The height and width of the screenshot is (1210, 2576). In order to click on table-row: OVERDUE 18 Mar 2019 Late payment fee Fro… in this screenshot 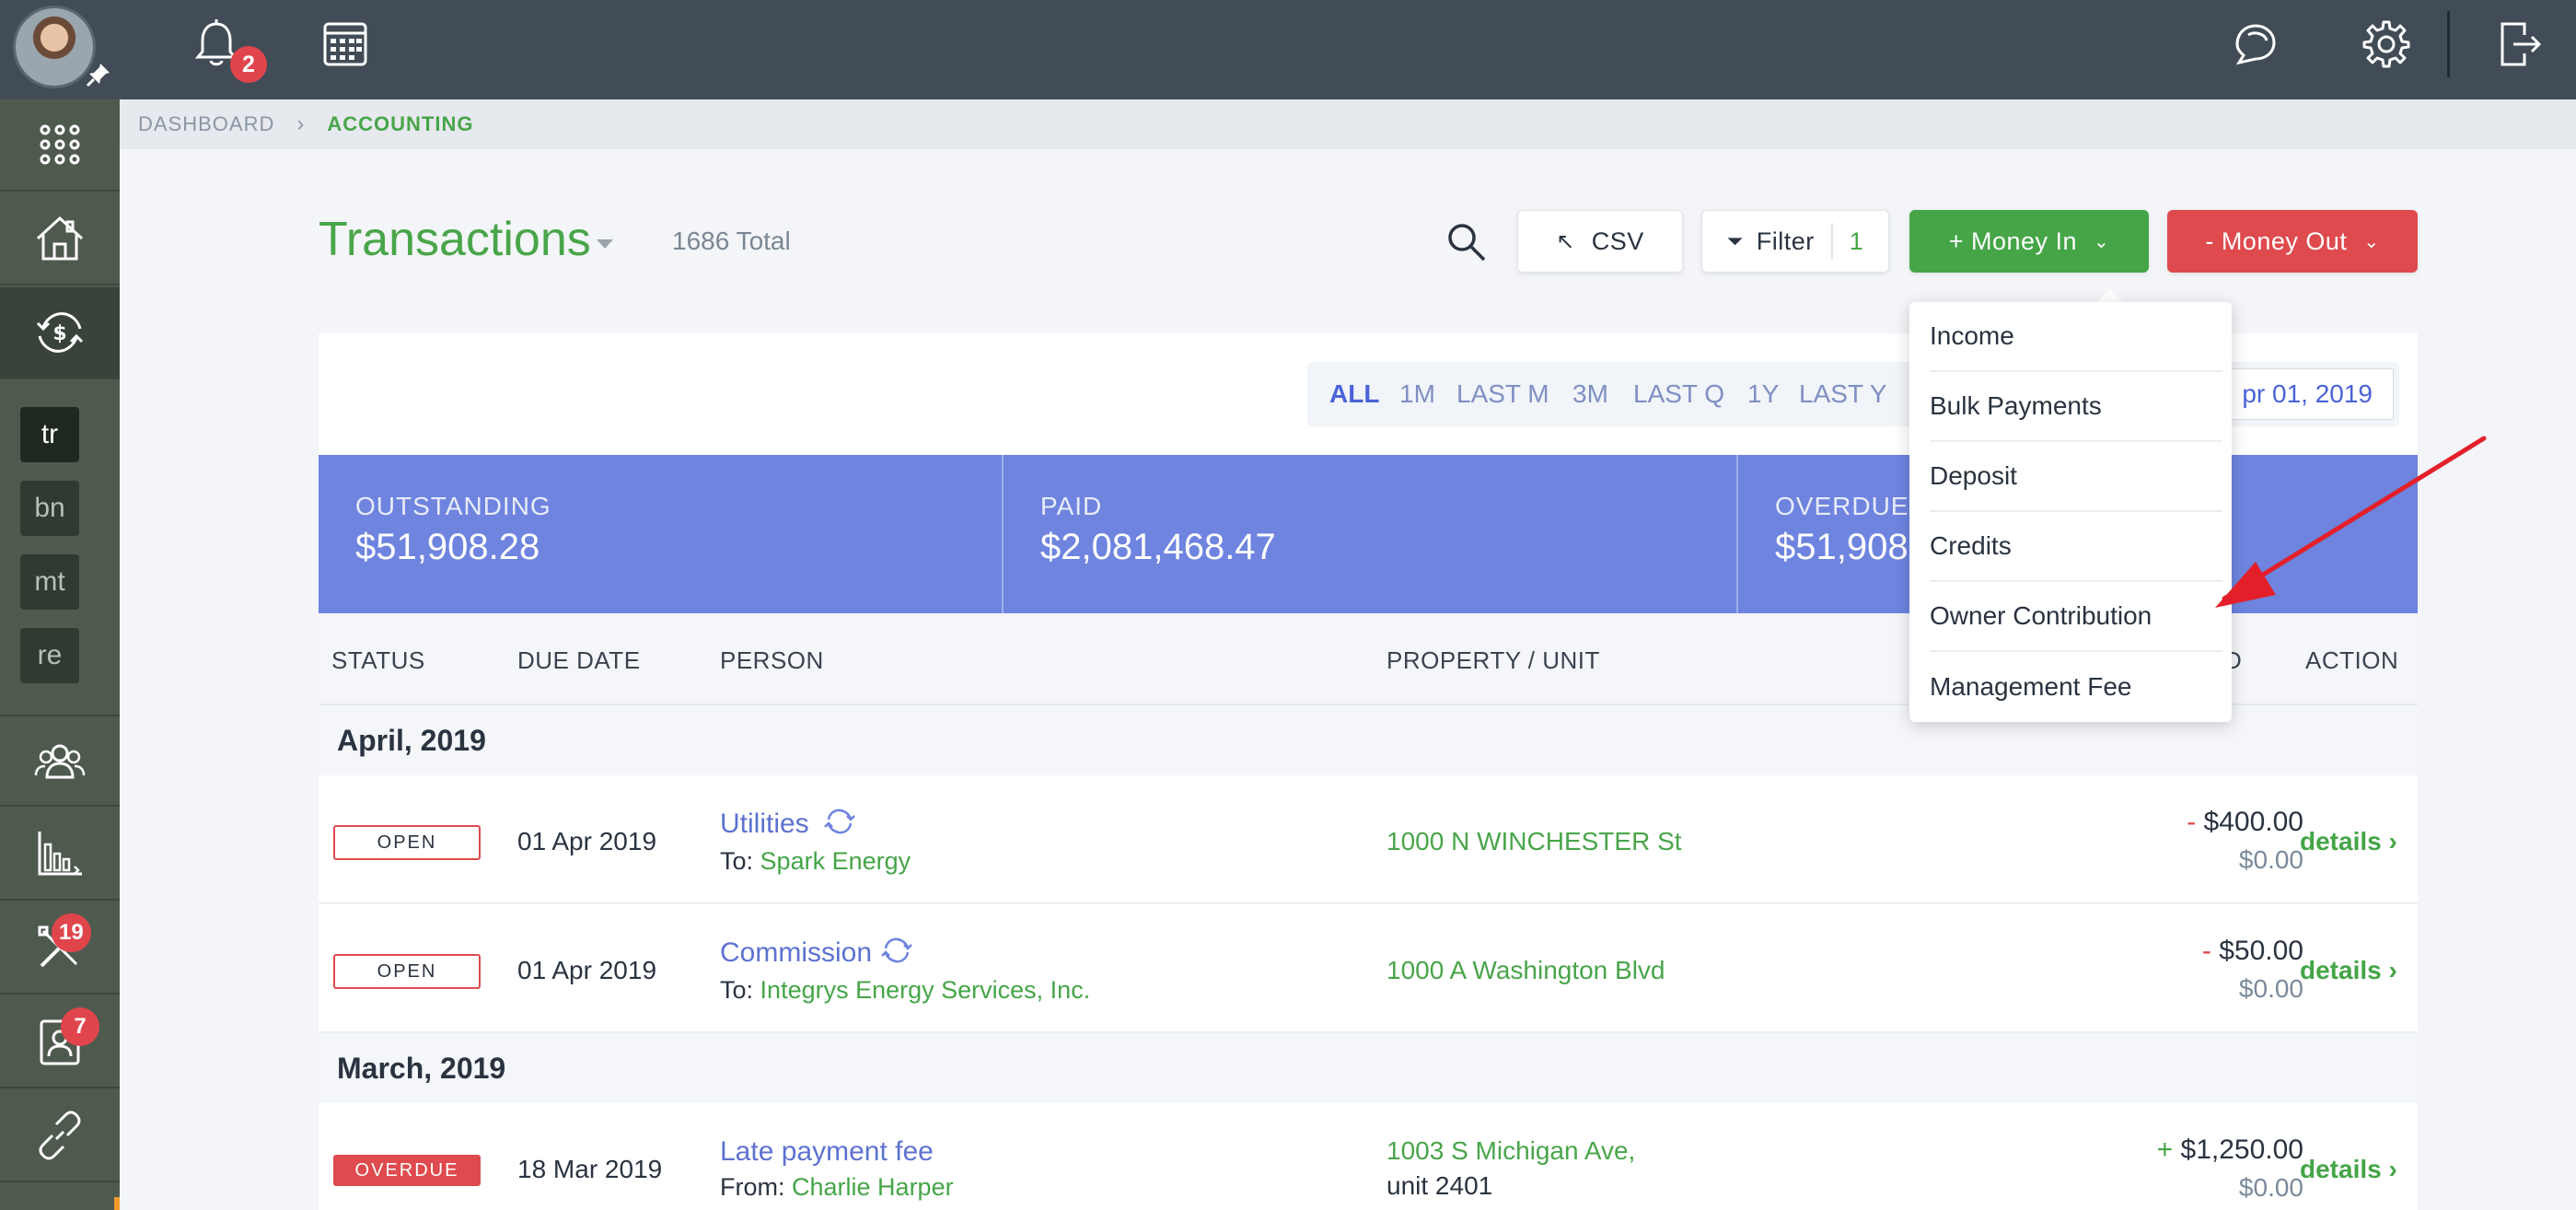, I will do `click(1368, 1156)`.